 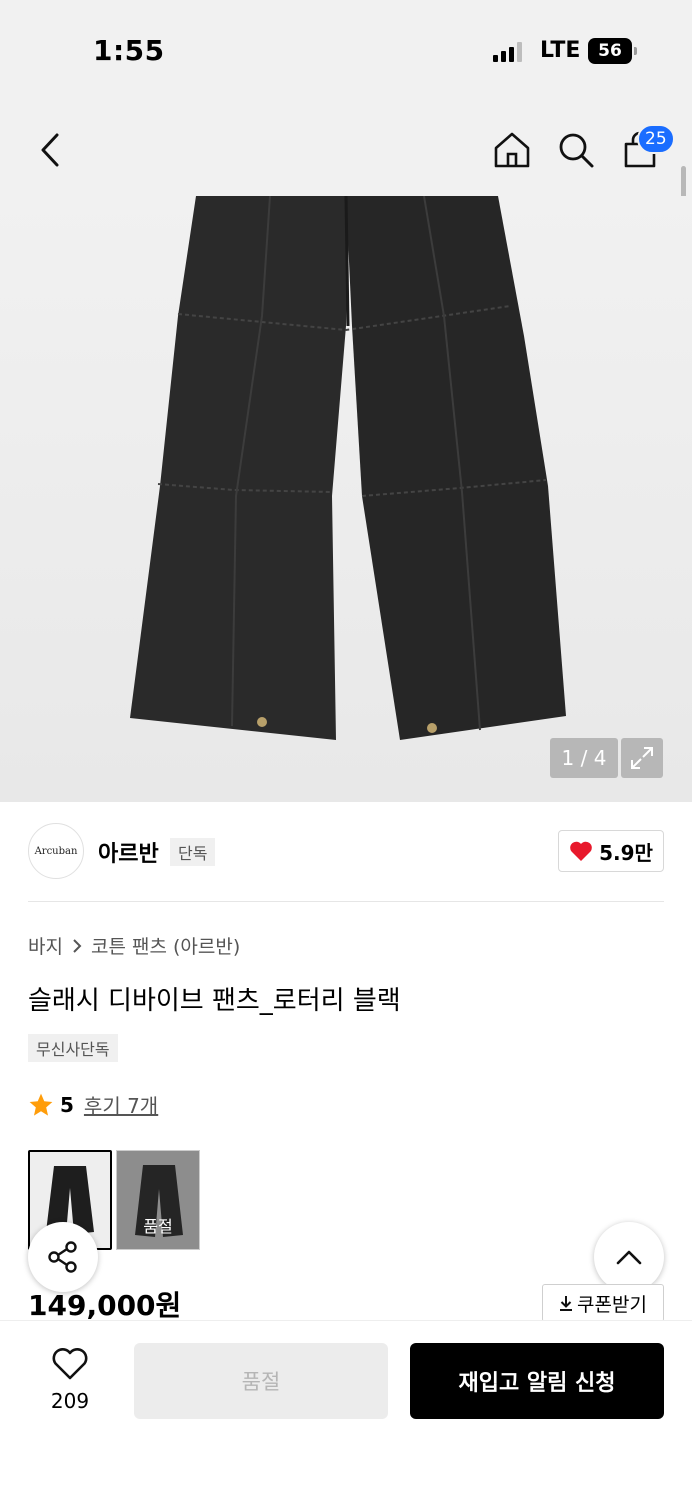 What do you see at coordinates (346, 901) in the screenshot?
I see `divider` at bounding box center [346, 901].